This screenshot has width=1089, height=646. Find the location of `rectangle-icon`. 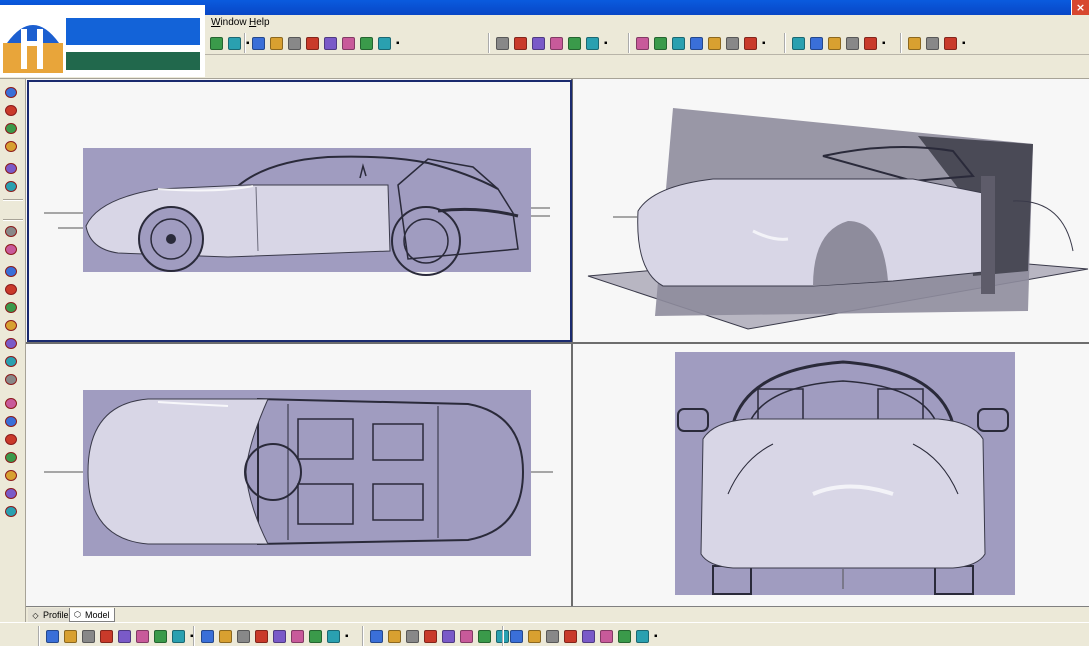

rectangle-icon is located at coordinates (12, 129).